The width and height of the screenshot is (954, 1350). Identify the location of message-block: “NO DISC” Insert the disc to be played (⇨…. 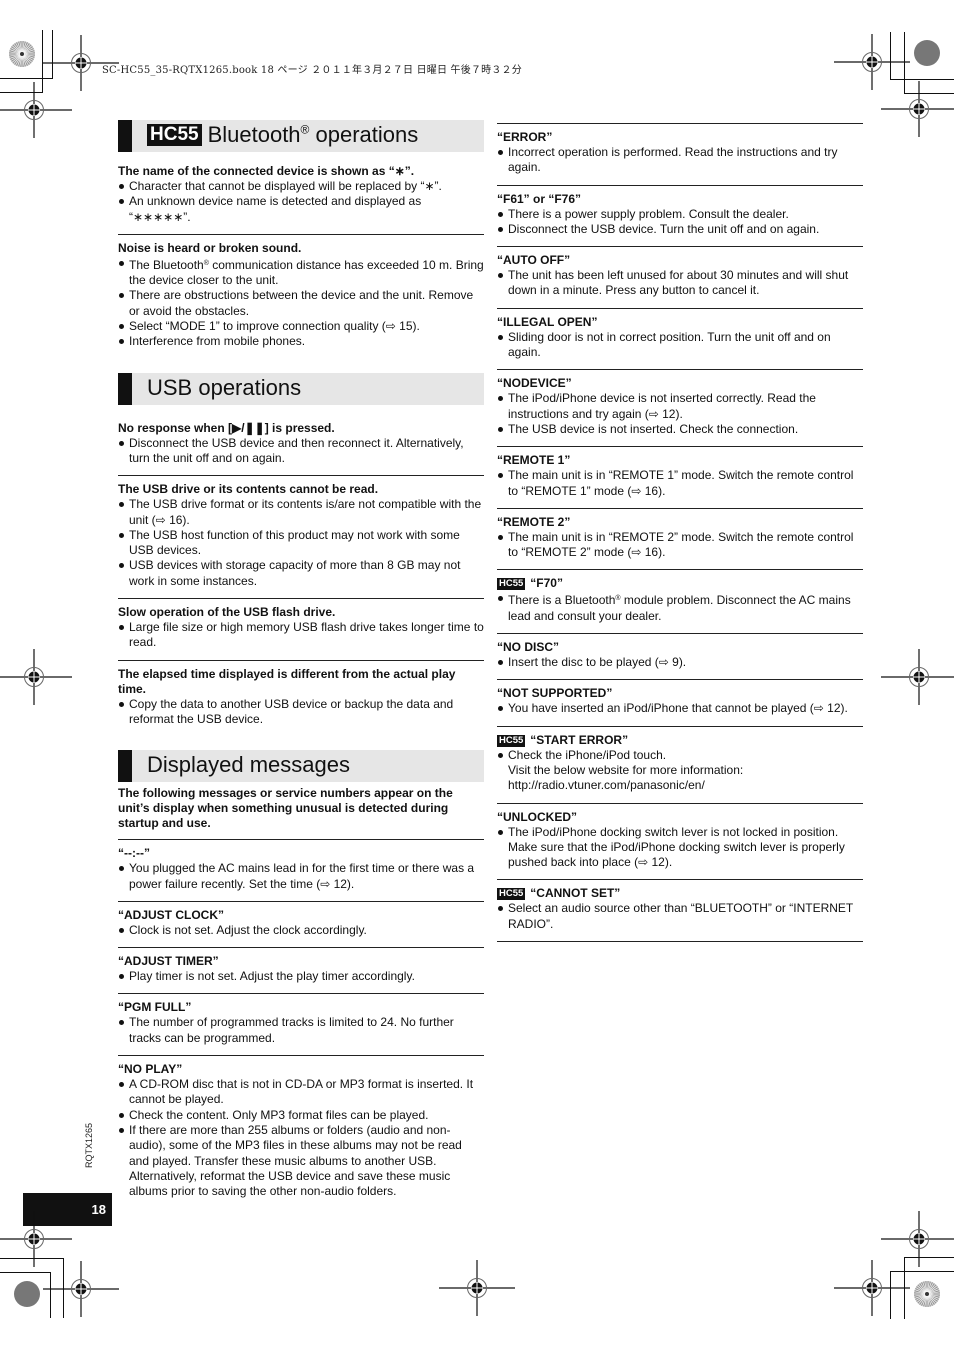
(680, 657).